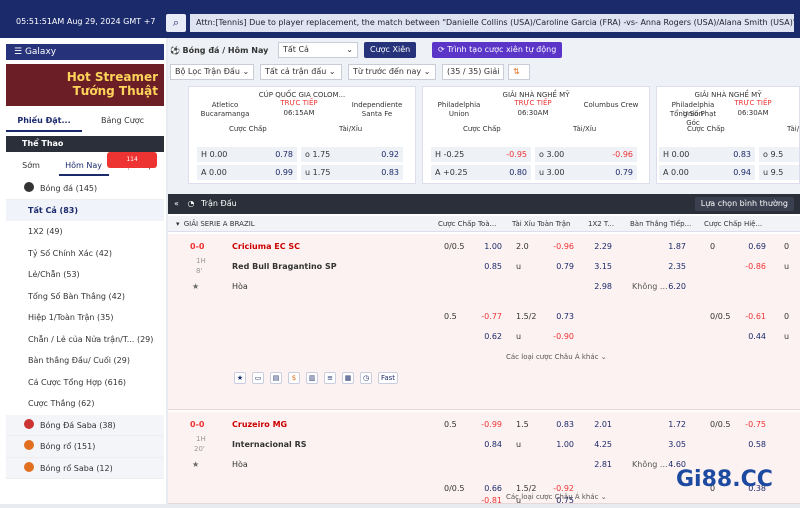  What do you see at coordinates (85, 85) in the screenshot?
I see `hot-streamer-banner: Hot Streamer Tướng Thuật` at bounding box center [85, 85].